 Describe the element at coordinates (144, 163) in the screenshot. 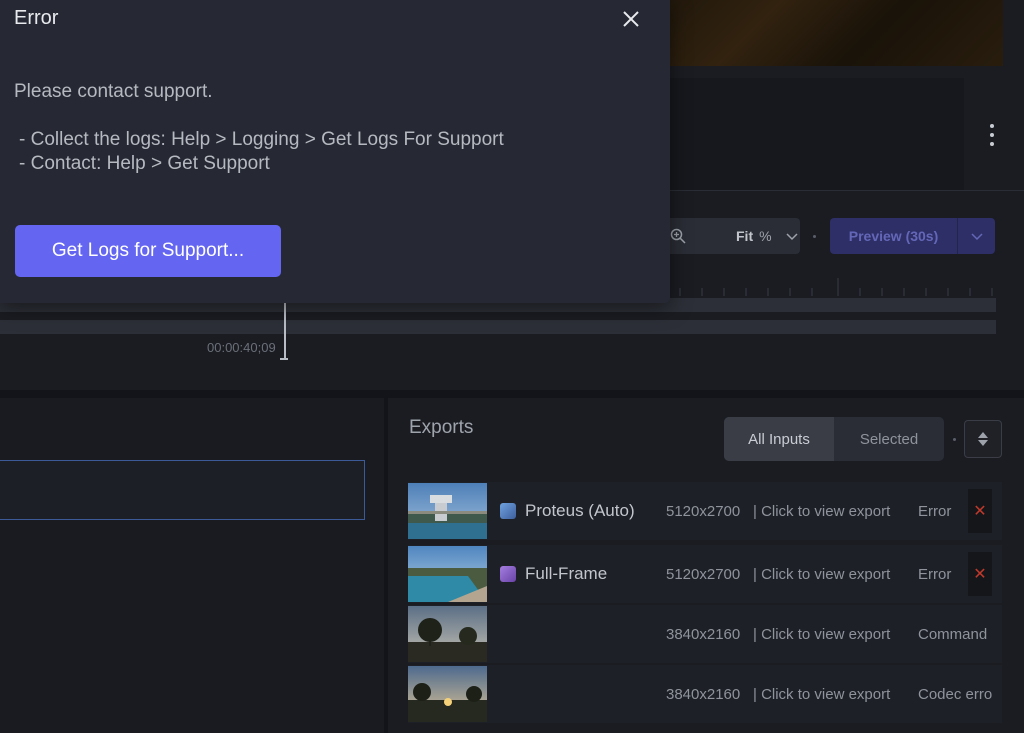

I see `dialog-instruction: - Contact: Help > Get Support` at that location.